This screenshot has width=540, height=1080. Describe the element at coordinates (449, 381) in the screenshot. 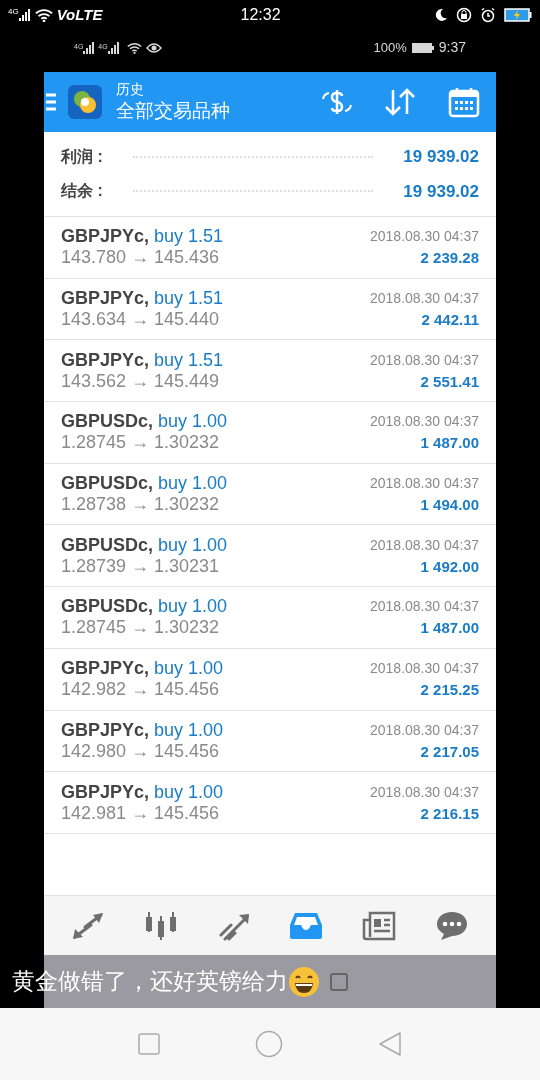

I see `trade-profit: 2 551.41` at that location.